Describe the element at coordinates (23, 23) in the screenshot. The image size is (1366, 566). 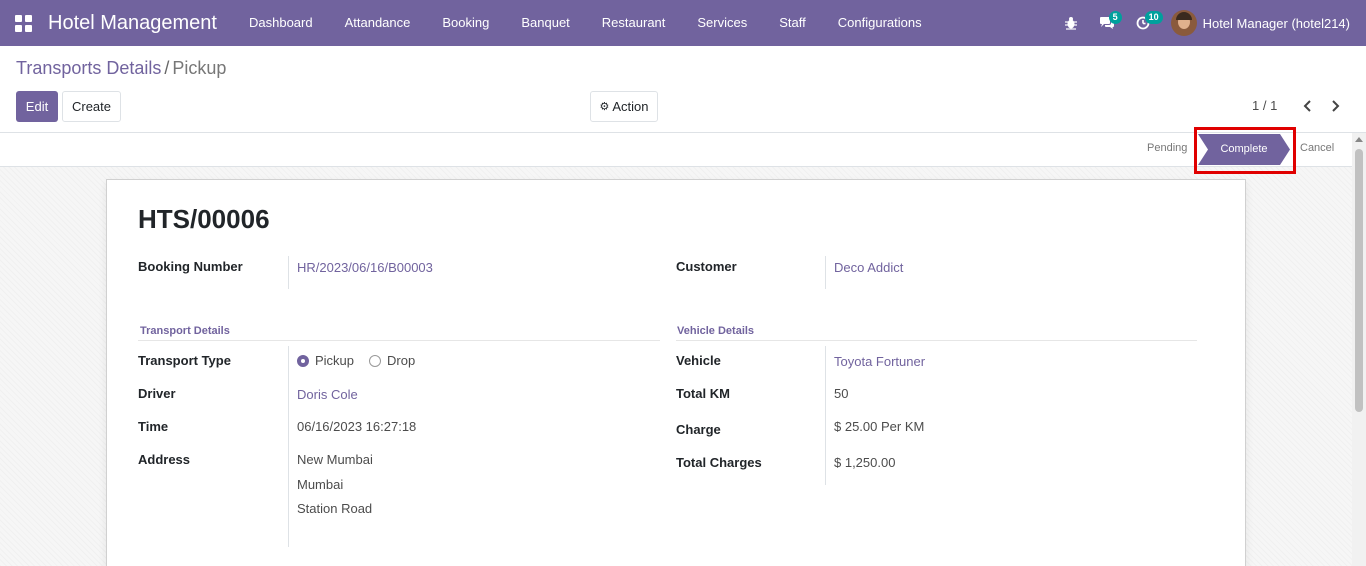
I see `apps-menu-icon` at that location.